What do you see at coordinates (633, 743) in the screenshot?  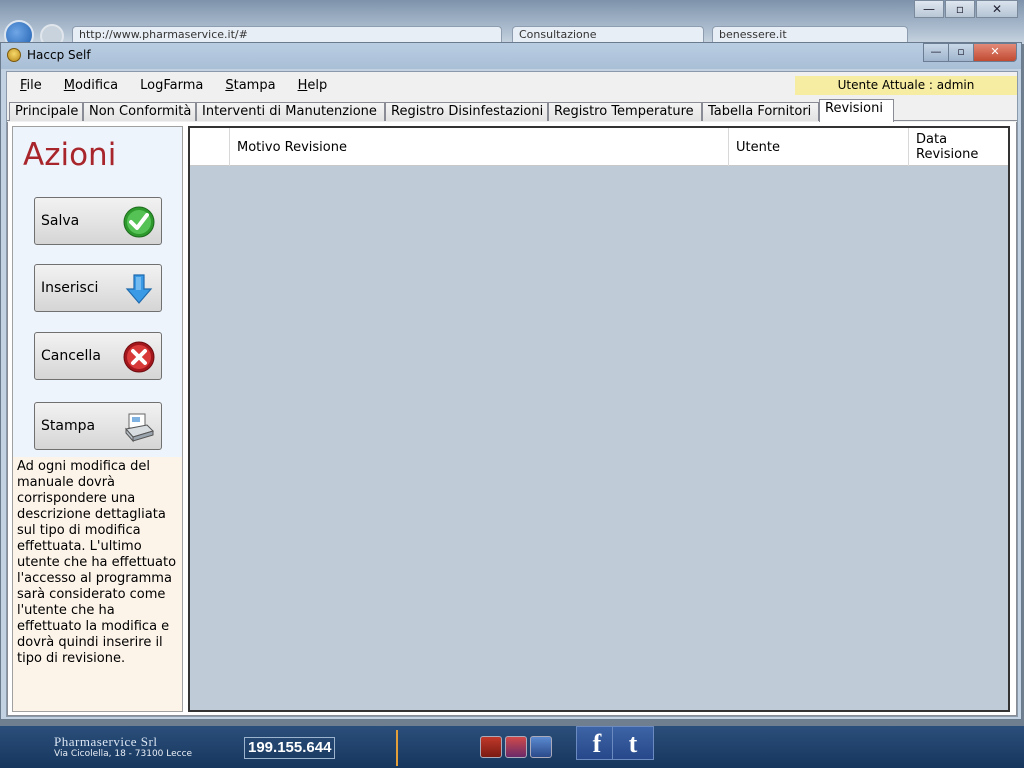 I see `twitter-icon: t` at bounding box center [633, 743].